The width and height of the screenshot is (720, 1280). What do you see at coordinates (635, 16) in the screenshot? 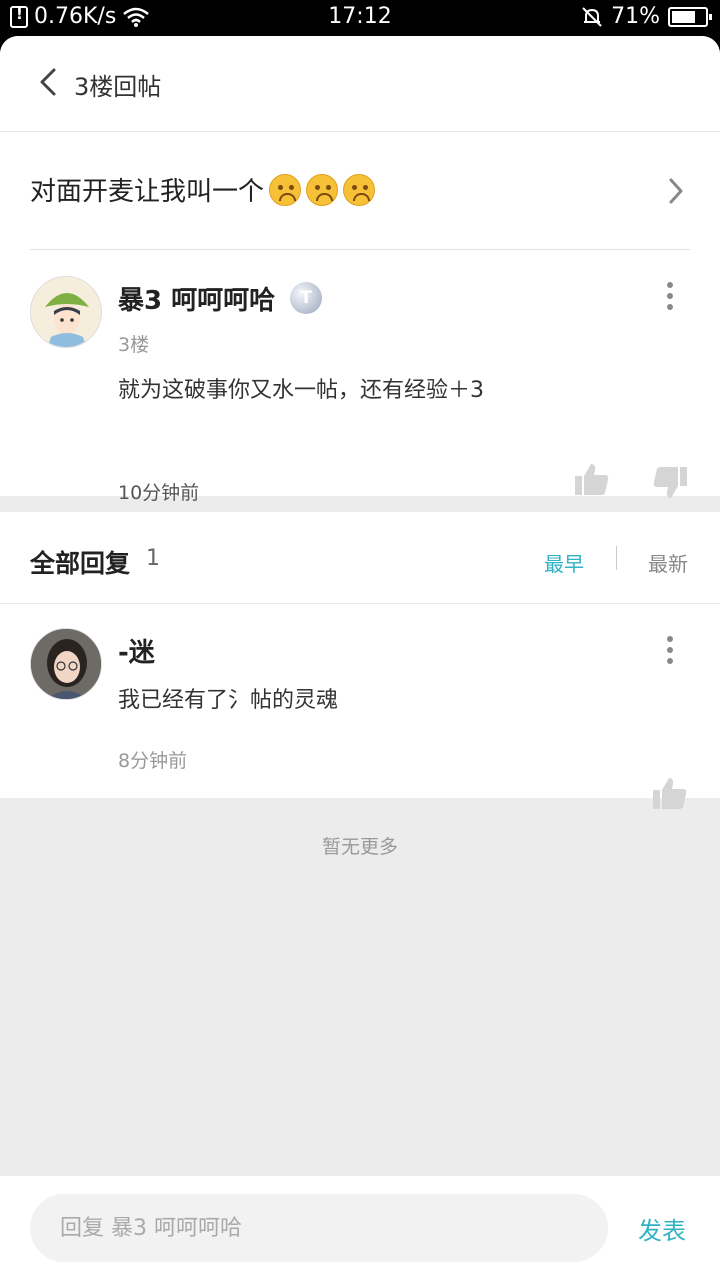
I see `battery-percent: 71%` at bounding box center [635, 16].